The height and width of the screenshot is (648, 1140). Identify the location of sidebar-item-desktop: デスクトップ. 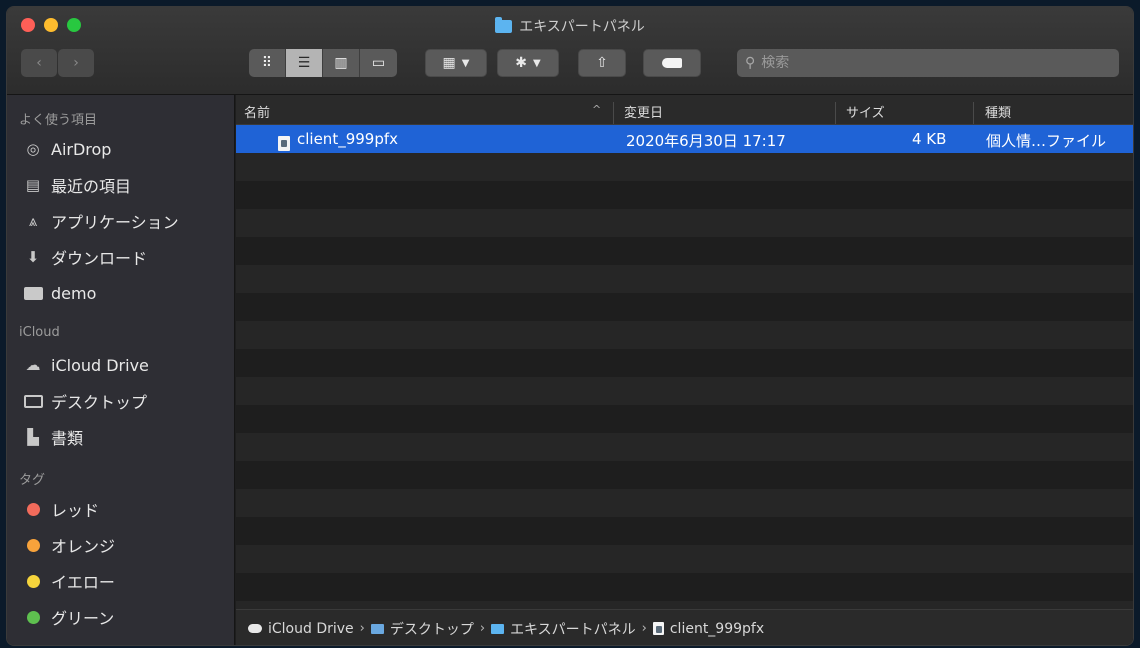
(120, 401).